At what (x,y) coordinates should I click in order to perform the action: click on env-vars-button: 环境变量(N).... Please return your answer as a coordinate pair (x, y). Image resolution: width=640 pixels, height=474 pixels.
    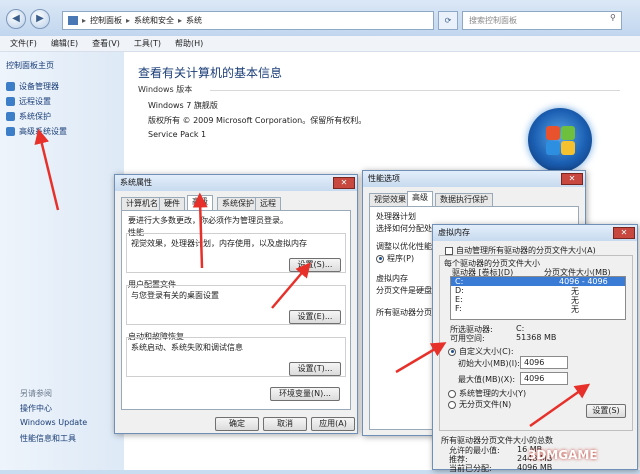
    Looking at the image, I should click on (305, 394).